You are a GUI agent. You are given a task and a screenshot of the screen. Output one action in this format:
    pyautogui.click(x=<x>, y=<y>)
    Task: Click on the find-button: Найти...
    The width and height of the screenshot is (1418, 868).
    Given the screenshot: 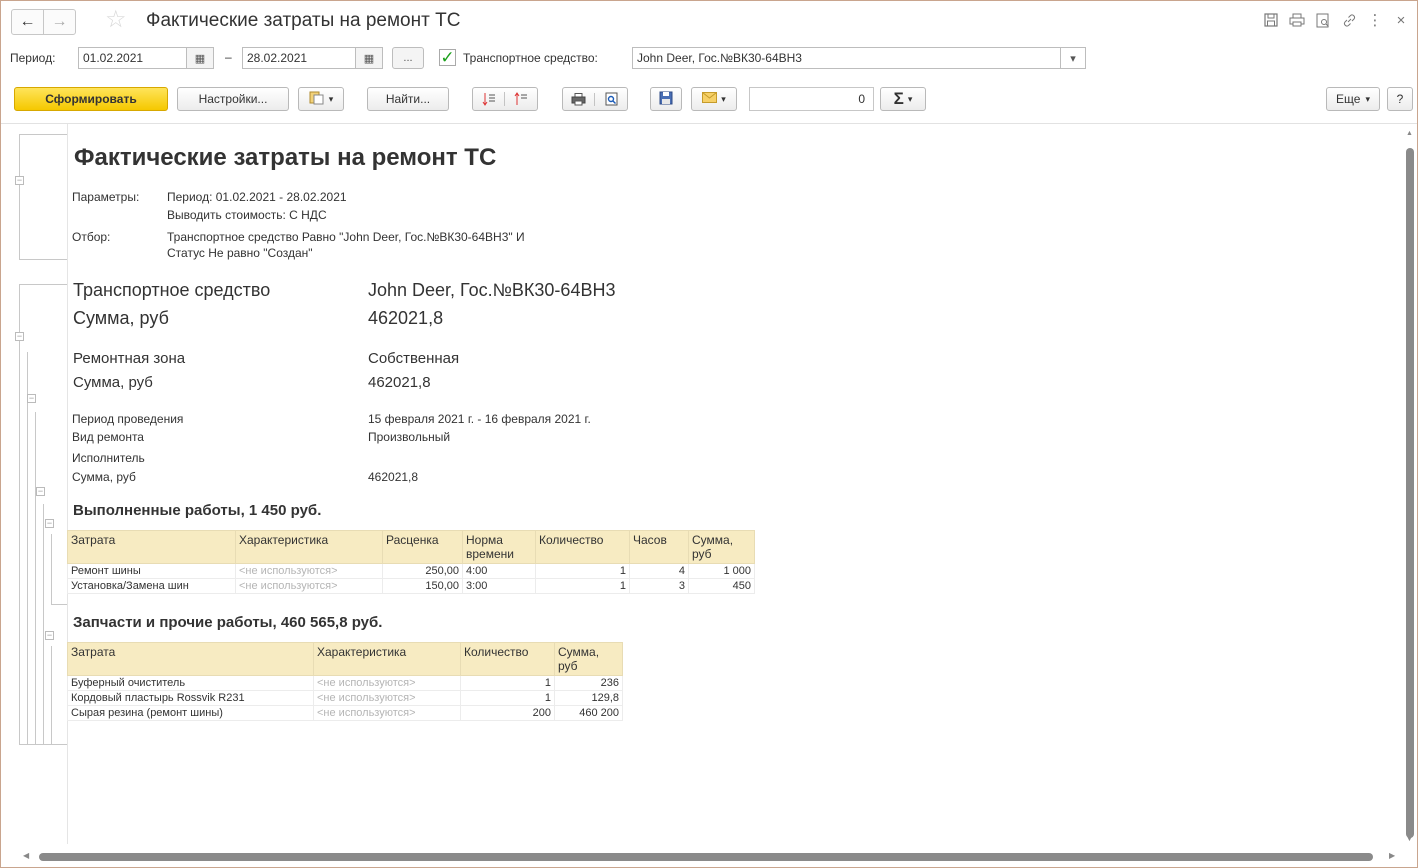 What is the action you would take?
    pyautogui.click(x=408, y=99)
    